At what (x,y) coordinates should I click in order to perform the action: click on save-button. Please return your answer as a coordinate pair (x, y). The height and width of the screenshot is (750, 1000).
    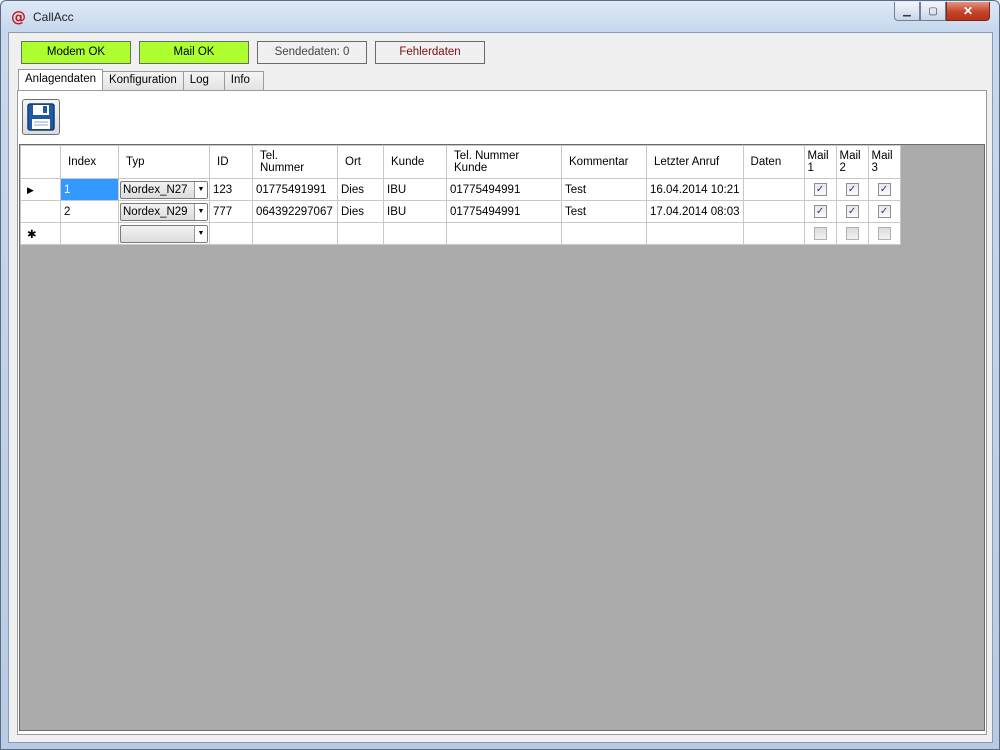
    Looking at the image, I should click on (41, 117).